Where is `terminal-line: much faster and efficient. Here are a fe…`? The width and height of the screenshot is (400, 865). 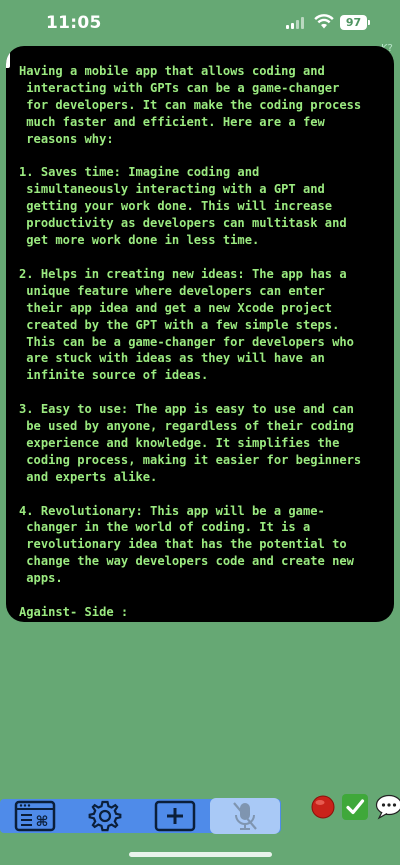
terminal-line: much faster and efficient. Here are a fe… is located at coordinates (172, 121).